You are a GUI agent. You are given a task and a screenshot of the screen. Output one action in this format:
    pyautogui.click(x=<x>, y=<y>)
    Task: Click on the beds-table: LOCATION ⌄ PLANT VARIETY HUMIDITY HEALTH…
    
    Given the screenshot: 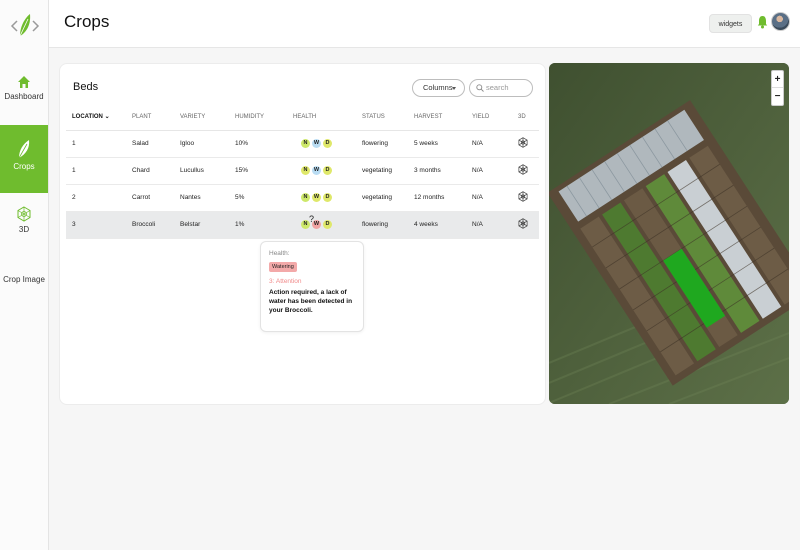 What is the action you would take?
    pyautogui.click(x=302, y=171)
    